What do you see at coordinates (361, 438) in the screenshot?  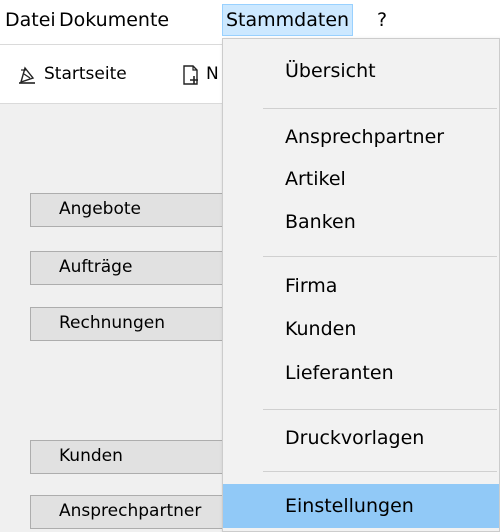 I see `menu-item-druckvorlagen: Druckvorlagen` at bounding box center [361, 438].